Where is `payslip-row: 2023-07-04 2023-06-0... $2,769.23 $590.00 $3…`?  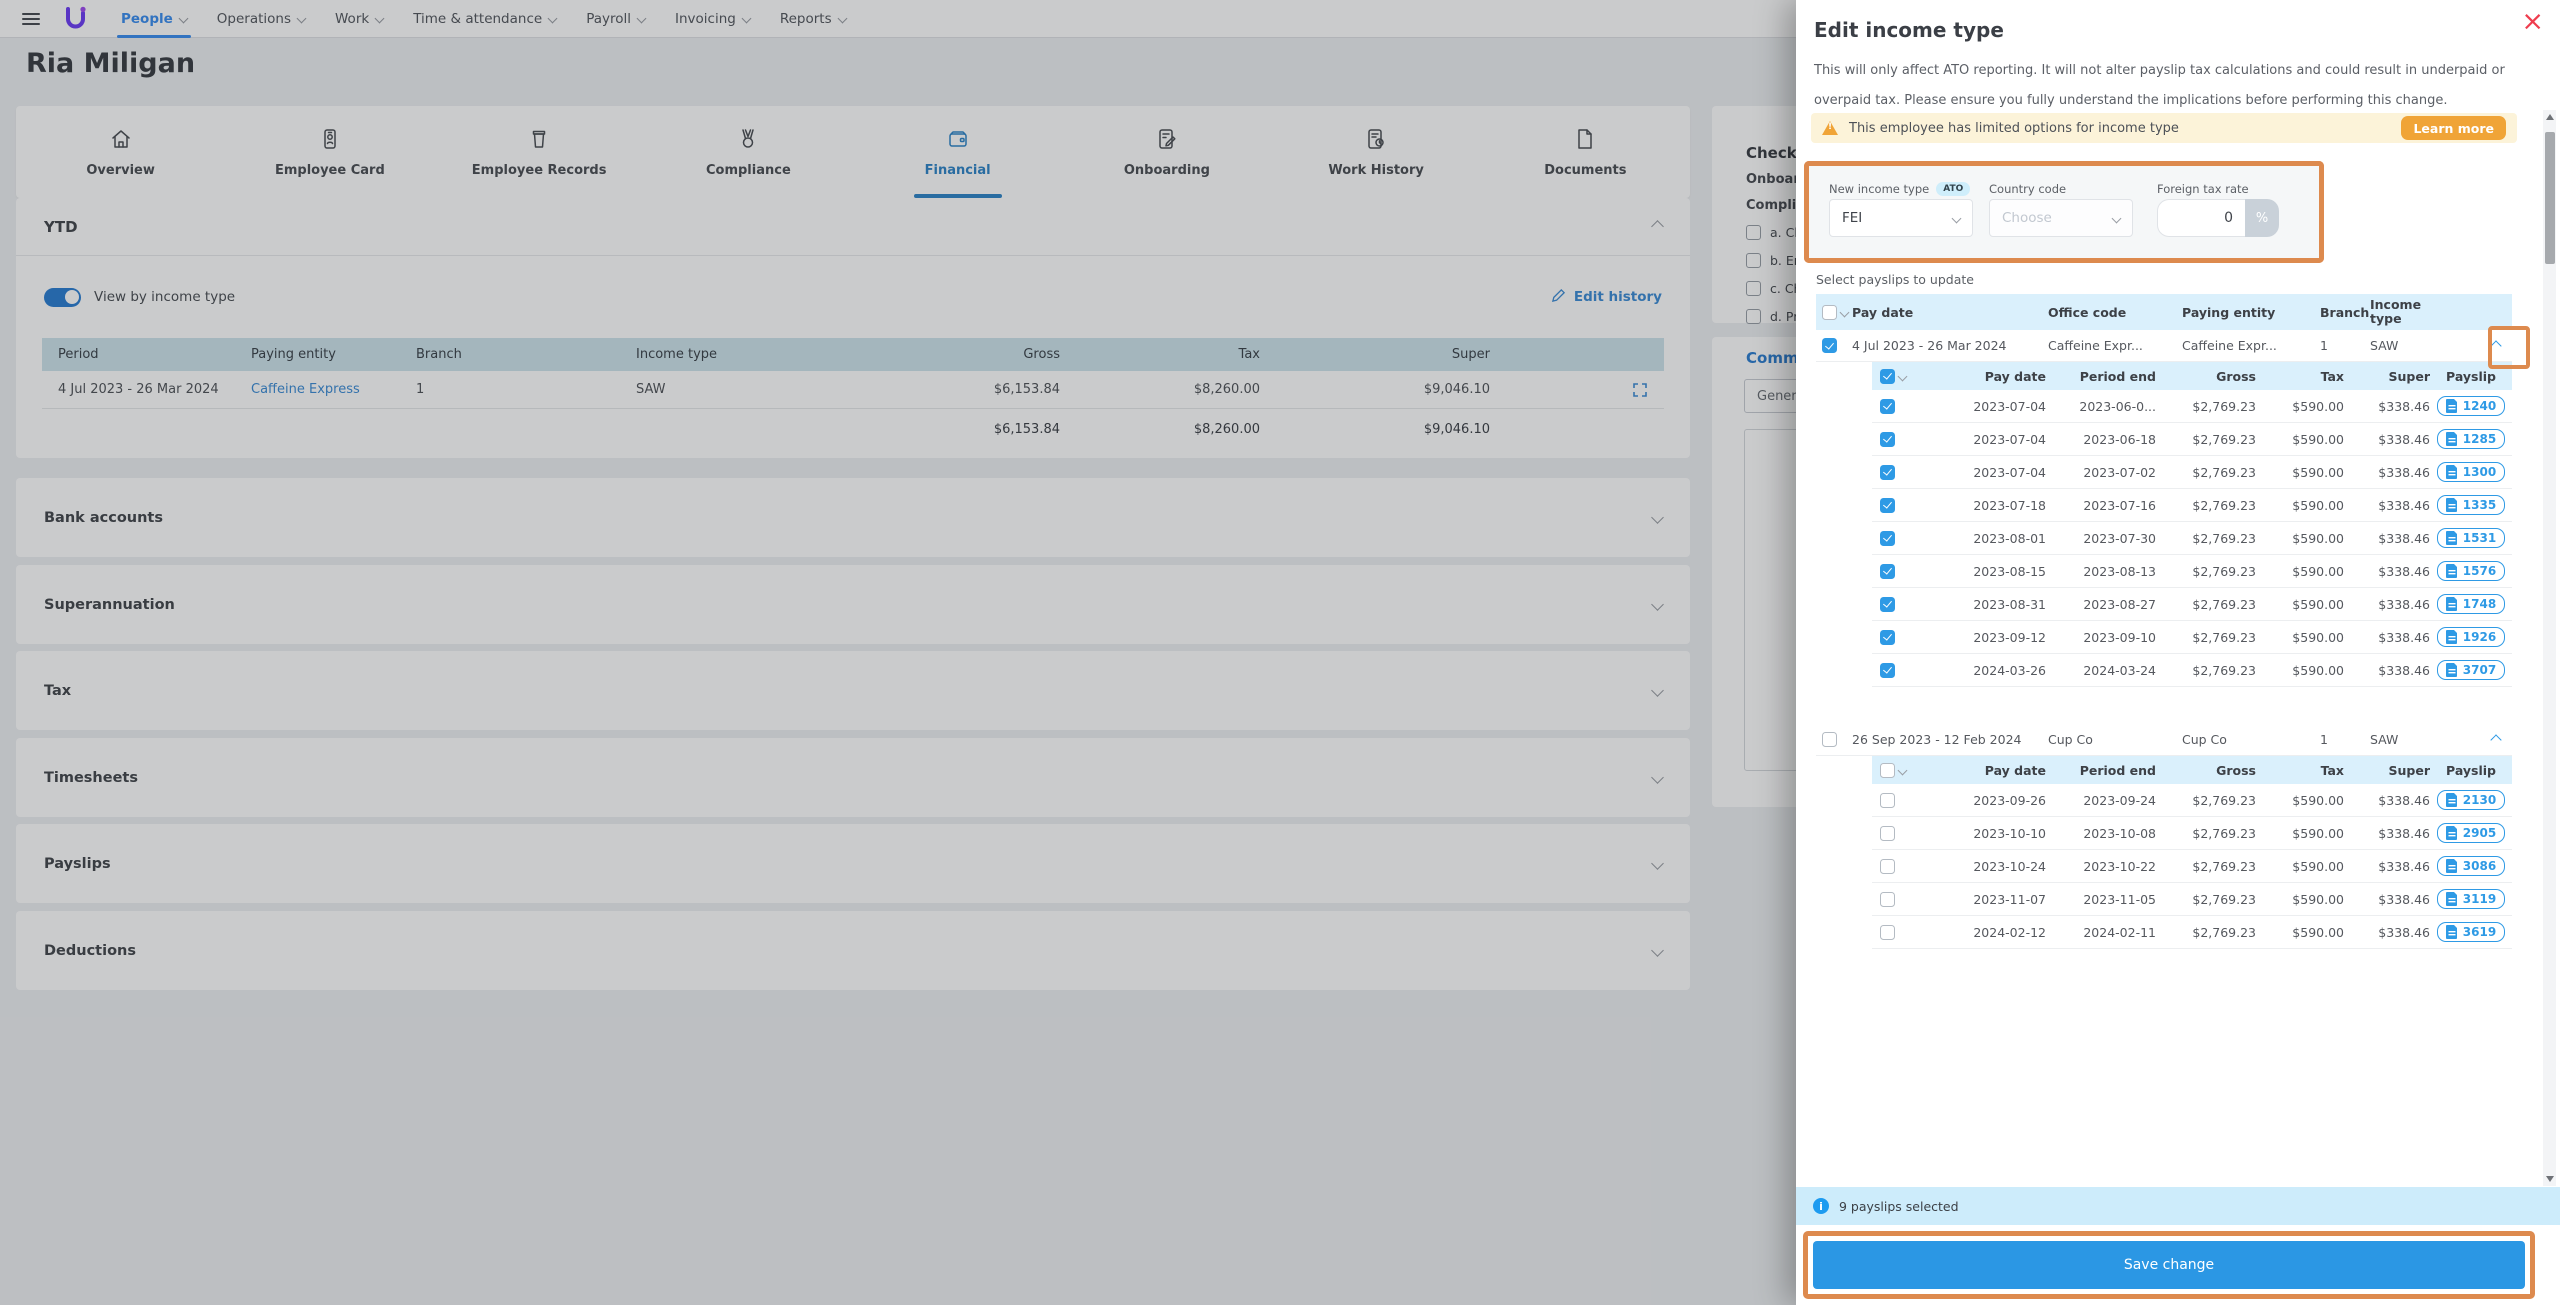 payslip-row: 2023-07-04 2023-06-0... $2,769.23 $590.00 $3… is located at coordinates (2192, 406).